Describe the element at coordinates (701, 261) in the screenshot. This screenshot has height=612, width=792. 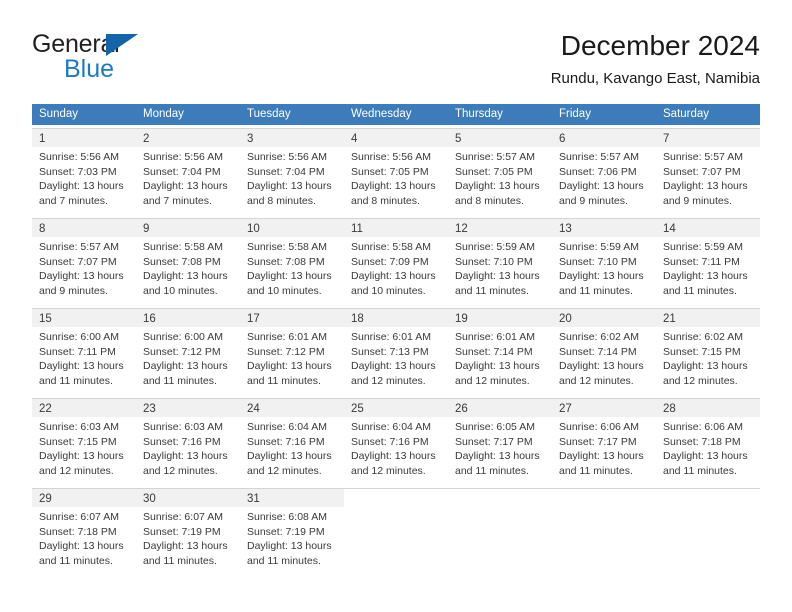
I see `sunset-text: Sunset: 7:11 PM` at that location.